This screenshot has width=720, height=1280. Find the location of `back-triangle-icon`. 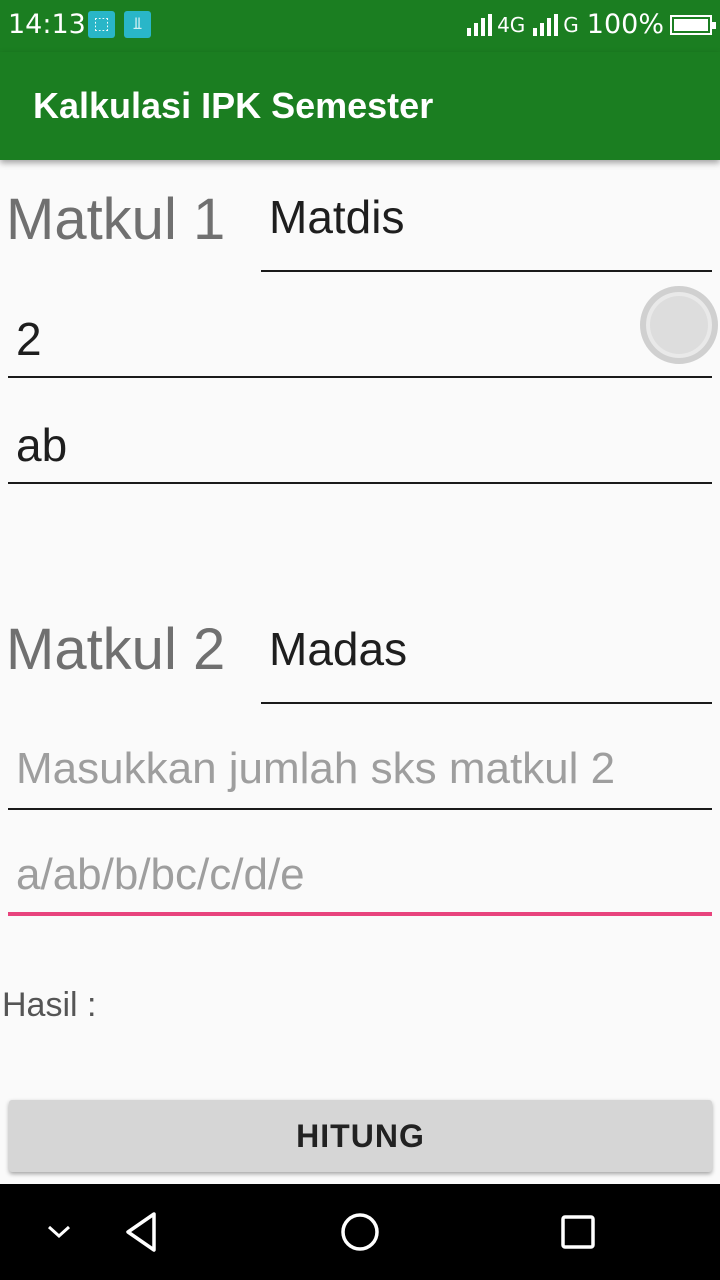

back-triangle-icon is located at coordinates (141, 1232).